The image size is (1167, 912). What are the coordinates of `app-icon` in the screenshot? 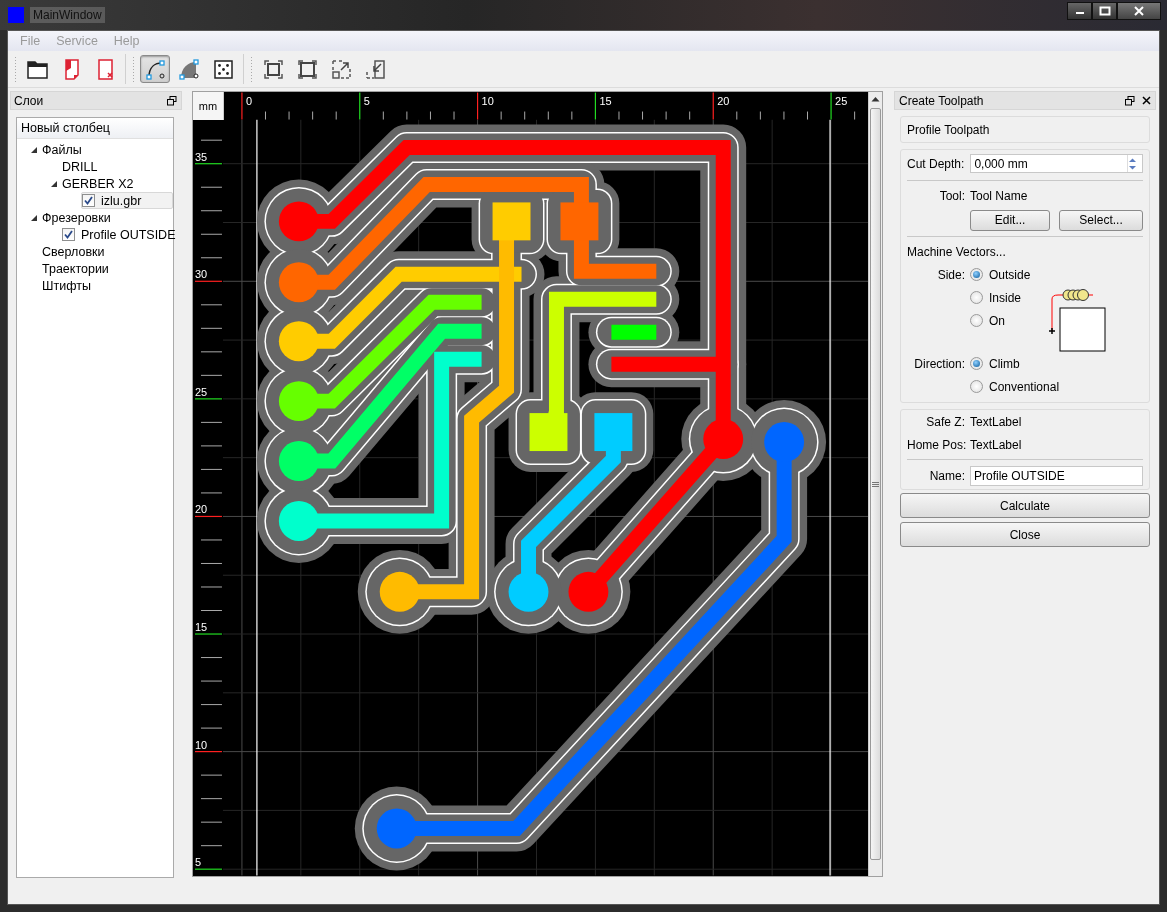 It's located at (16, 15).